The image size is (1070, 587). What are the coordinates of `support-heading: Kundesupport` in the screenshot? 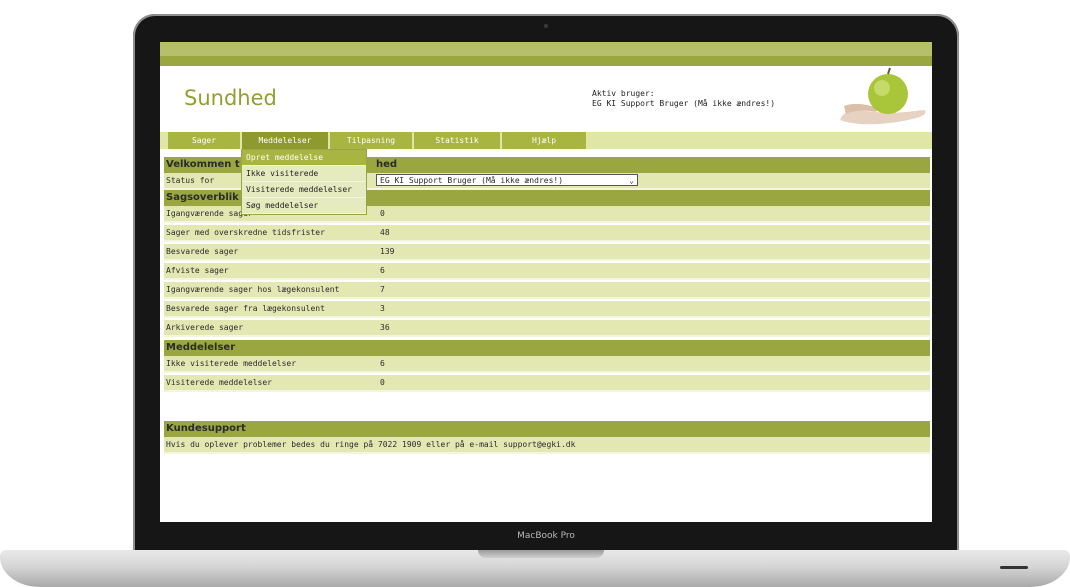 It's located at (547, 429).